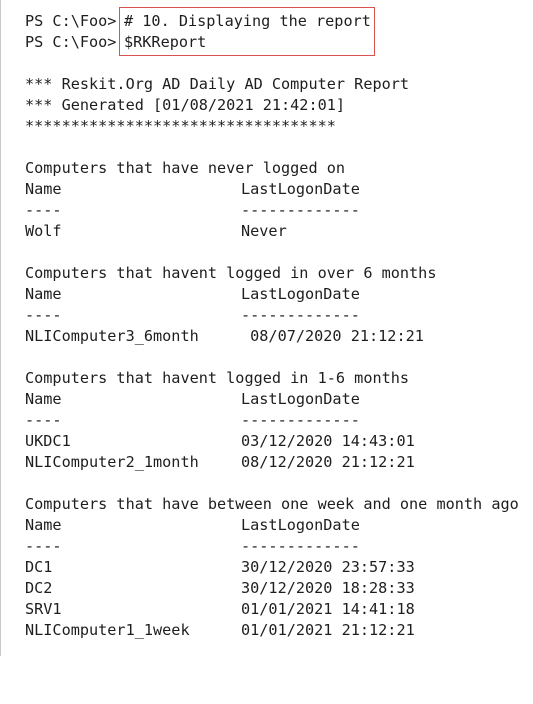 The height and width of the screenshot is (704, 533). I want to click on last-logon-date: Never, so click(264, 231).